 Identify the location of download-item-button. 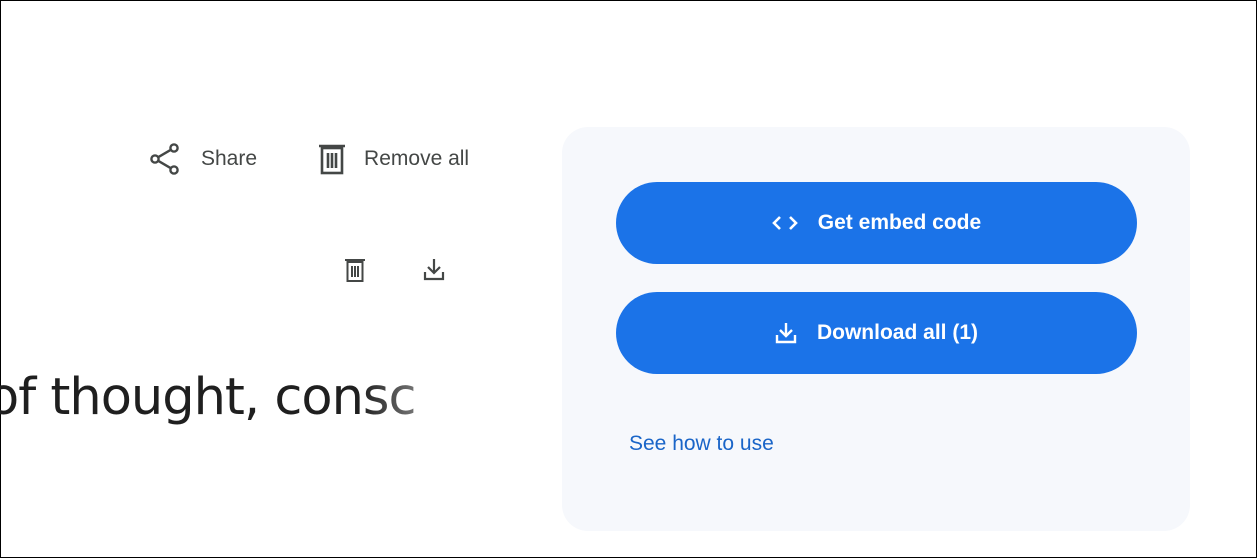
(434, 272).